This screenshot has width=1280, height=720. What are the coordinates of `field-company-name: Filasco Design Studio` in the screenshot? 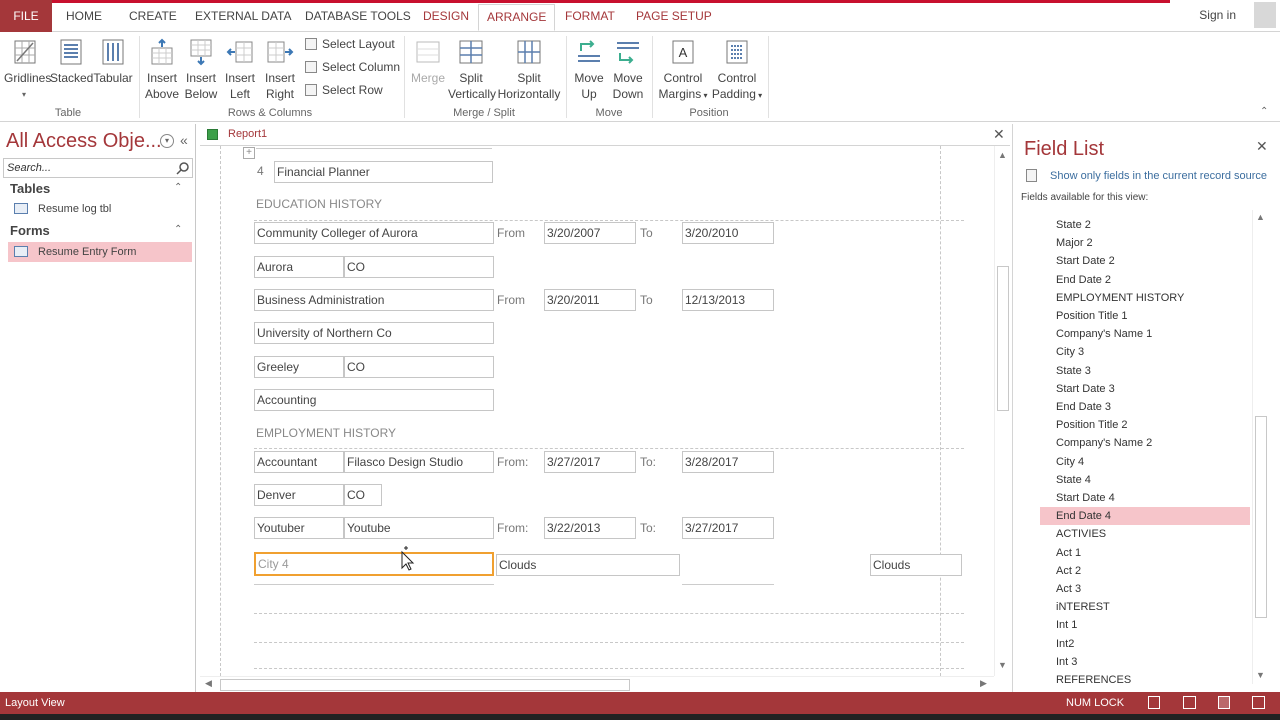 It's located at (419, 462).